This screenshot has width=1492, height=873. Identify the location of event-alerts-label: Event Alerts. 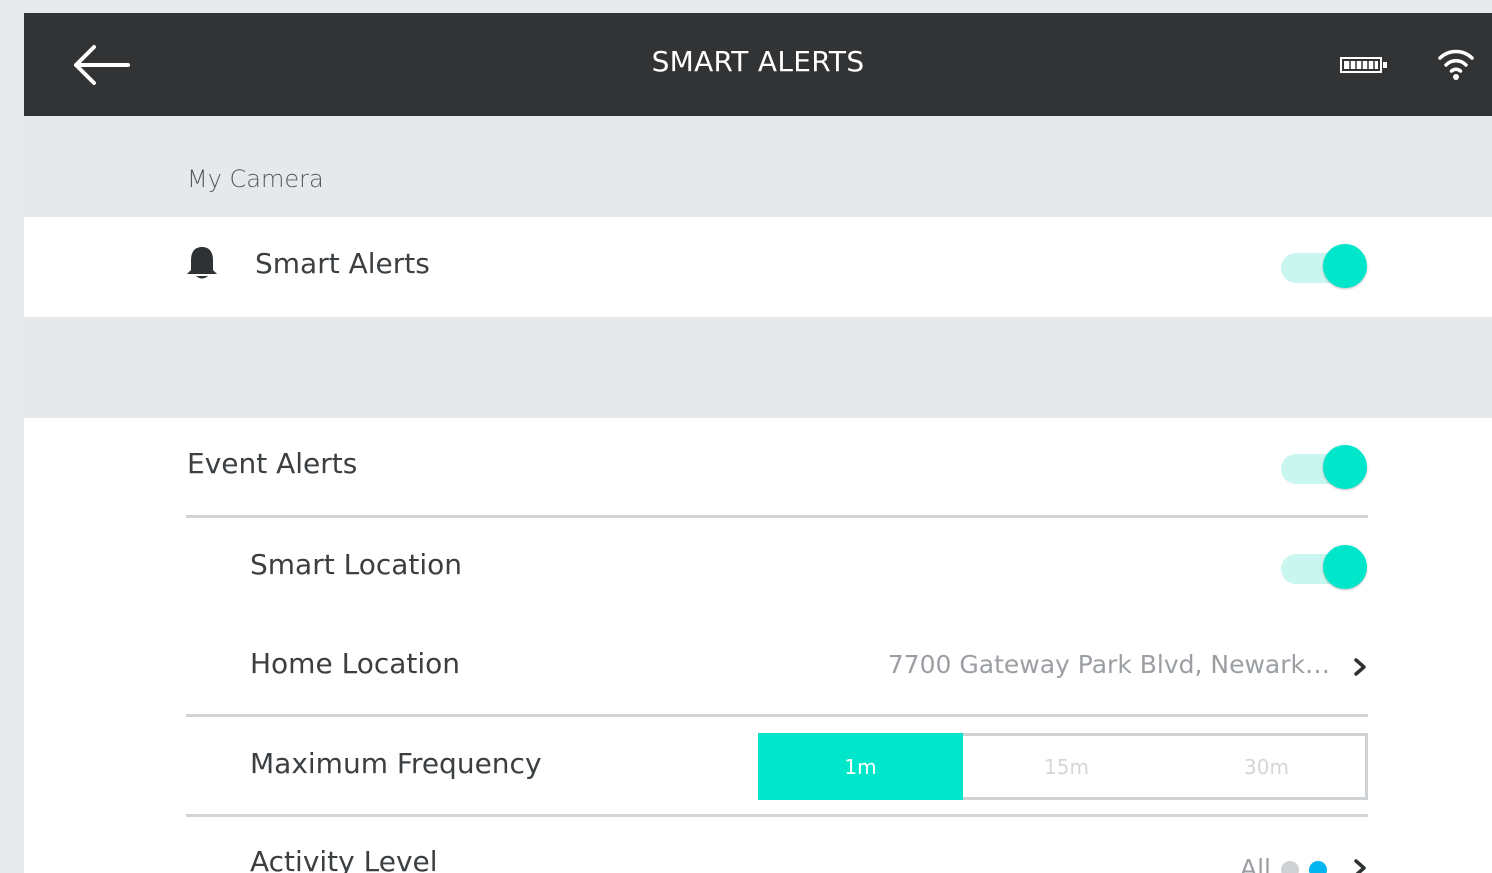
(272, 463).